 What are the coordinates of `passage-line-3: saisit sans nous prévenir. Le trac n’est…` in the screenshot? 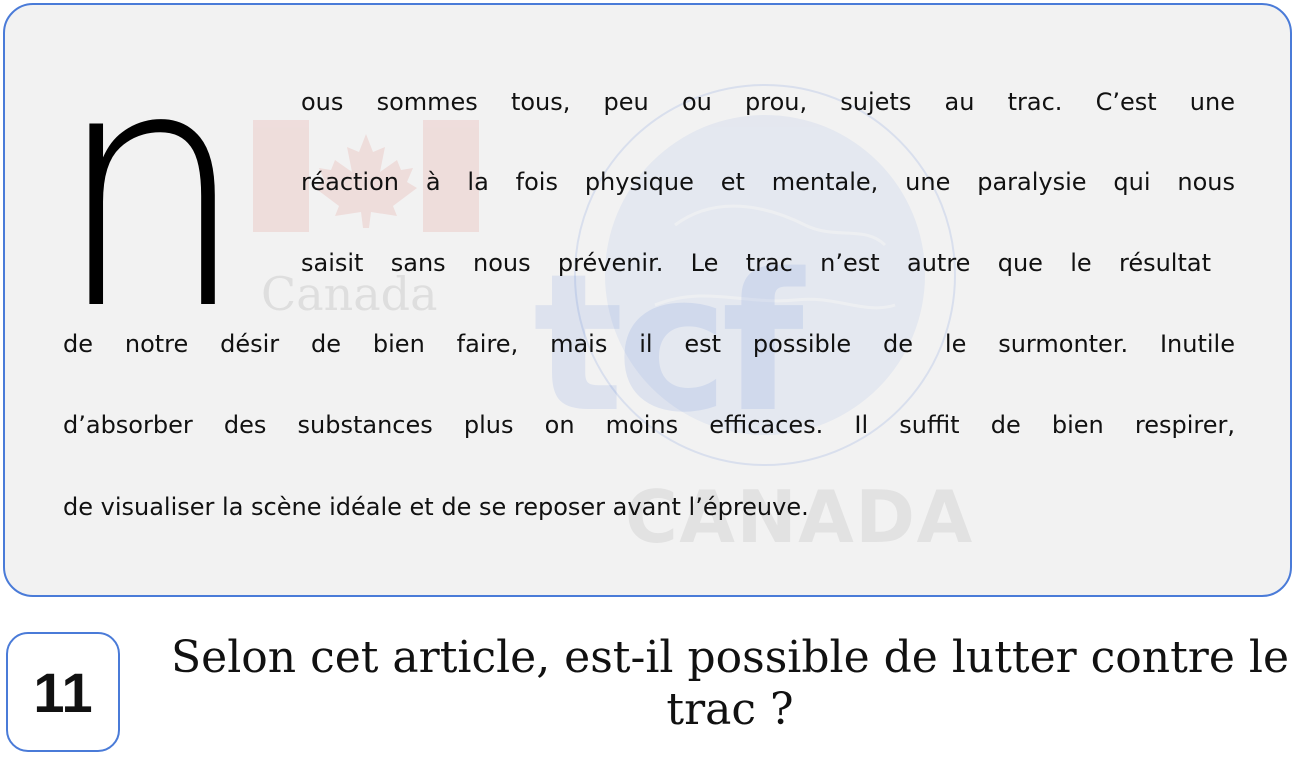 It's located at (756, 263).